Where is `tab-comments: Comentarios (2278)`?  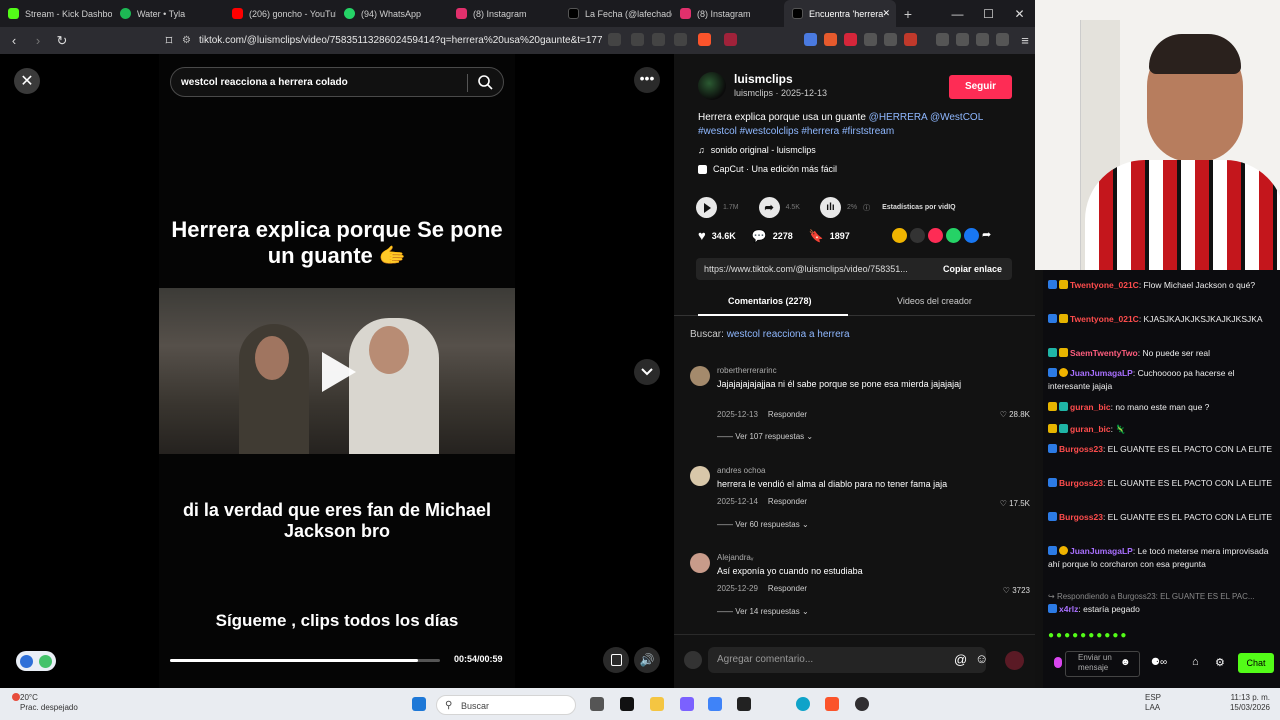
tab-comments: Comentarios (2278) is located at coordinates (770, 301).